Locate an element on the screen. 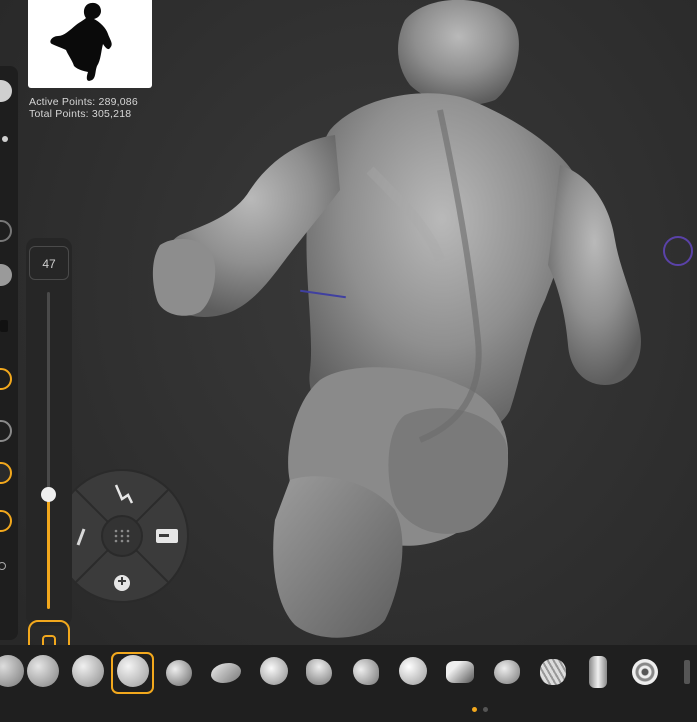 This screenshot has height=722, width=697. left-tool-rail is located at coordinates (9, 353).